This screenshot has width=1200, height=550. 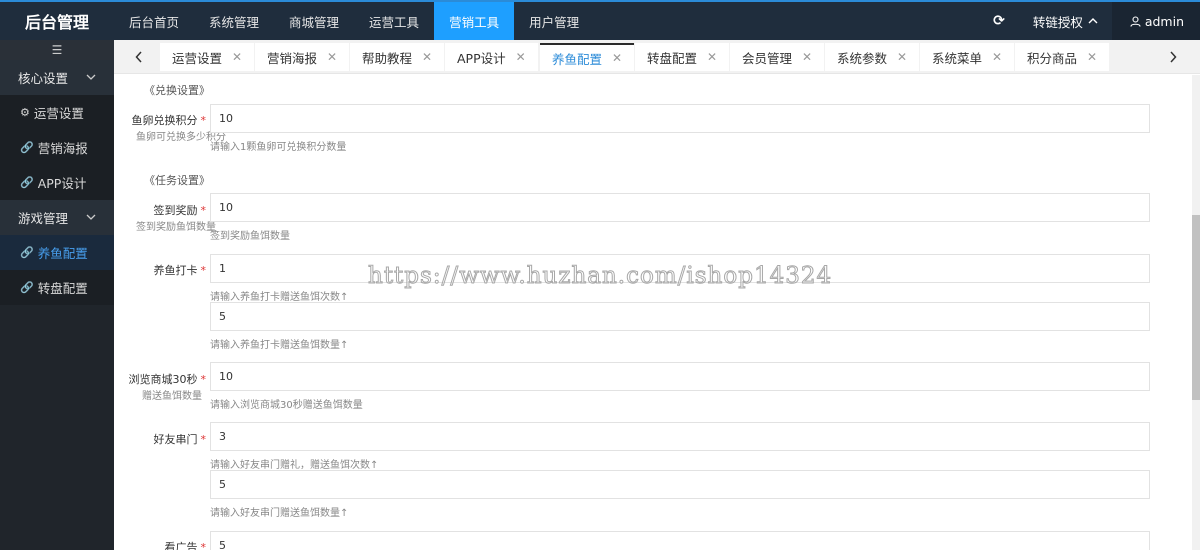 What do you see at coordinates (43, 78) in the screenshot?
I see `sidebar-group-label: 核心设置` at bounding box center [43, 78].